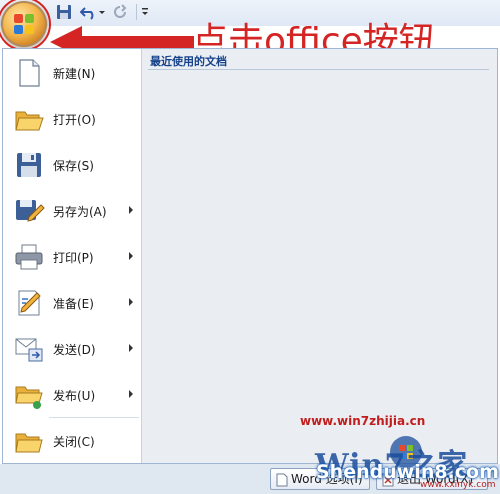  Describe the element at coordinates (363, 421) in the screenshot. I see `watermark-site: www.win7zhijia.cn` at that location.